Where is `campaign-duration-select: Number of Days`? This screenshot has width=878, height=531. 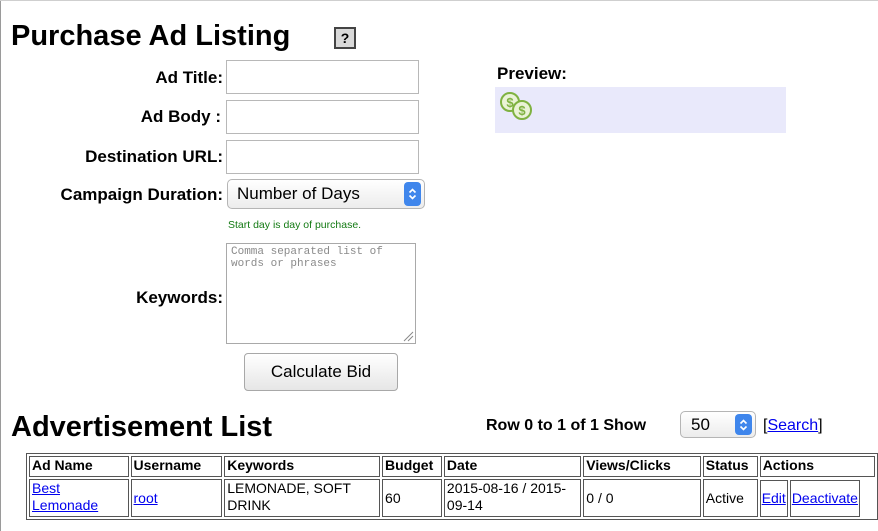
campaign-duration-select: Number of Days is located at coordinates (326, 194).